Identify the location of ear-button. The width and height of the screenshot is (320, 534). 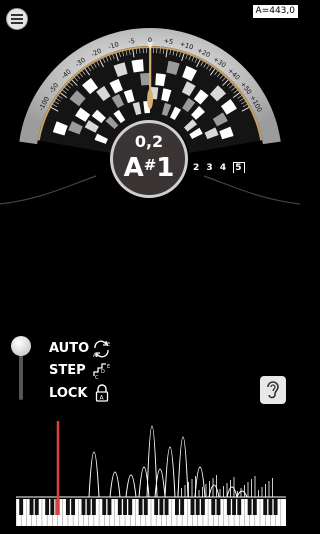
(273, 390).